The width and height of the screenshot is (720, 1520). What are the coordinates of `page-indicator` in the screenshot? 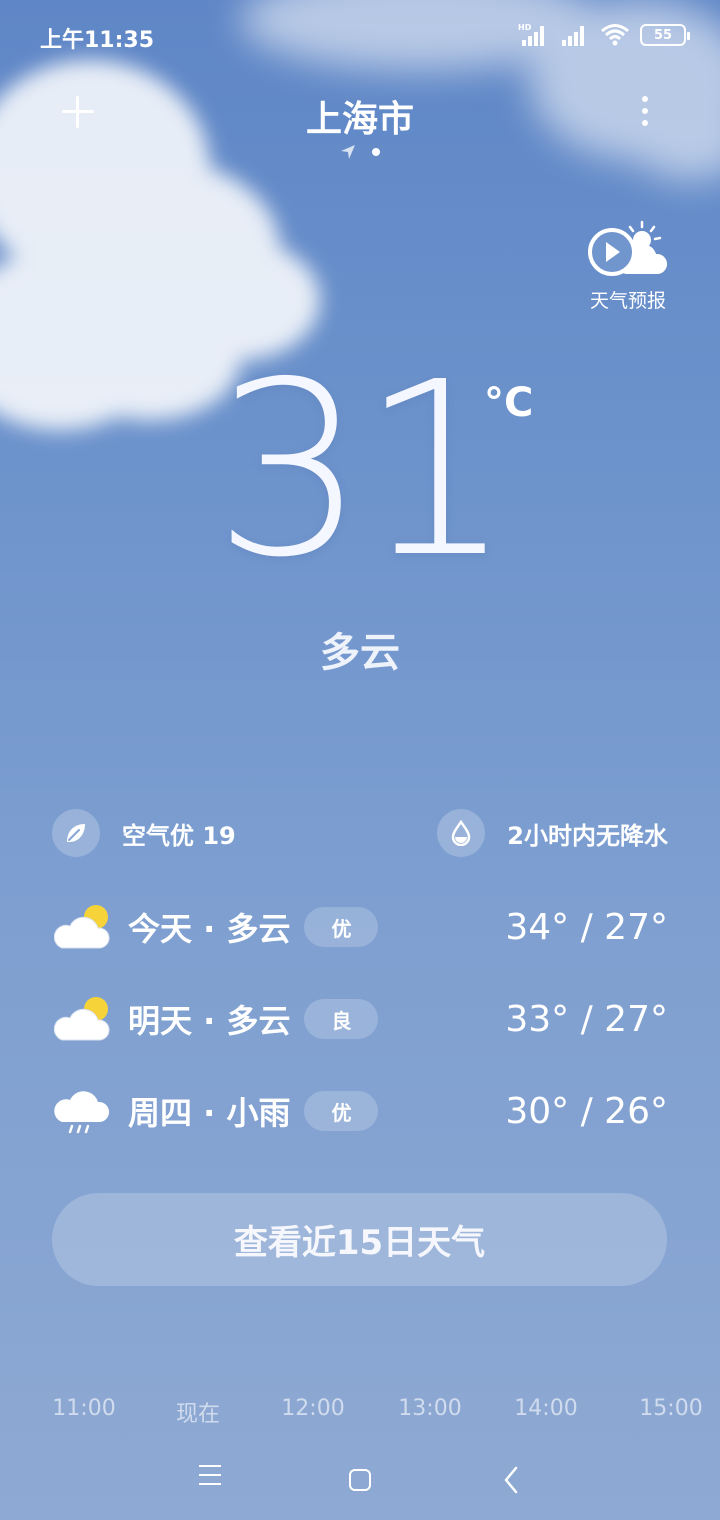 It's located at (360, 152).